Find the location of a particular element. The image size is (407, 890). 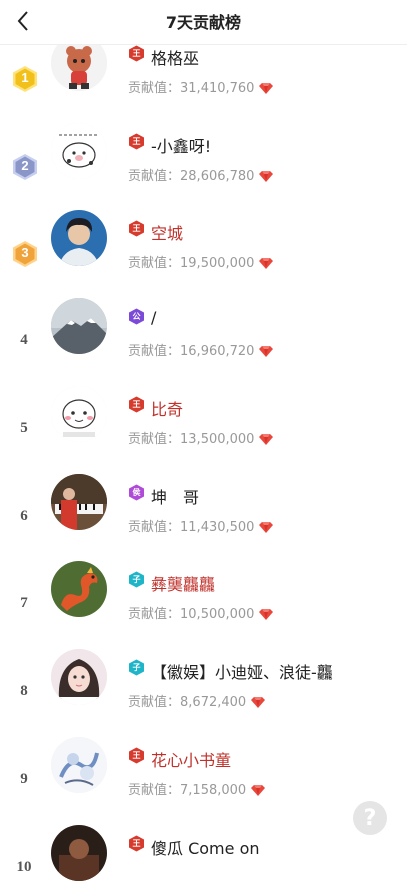

level-tag-icon: 侯 is located at coordinates (136, 492).